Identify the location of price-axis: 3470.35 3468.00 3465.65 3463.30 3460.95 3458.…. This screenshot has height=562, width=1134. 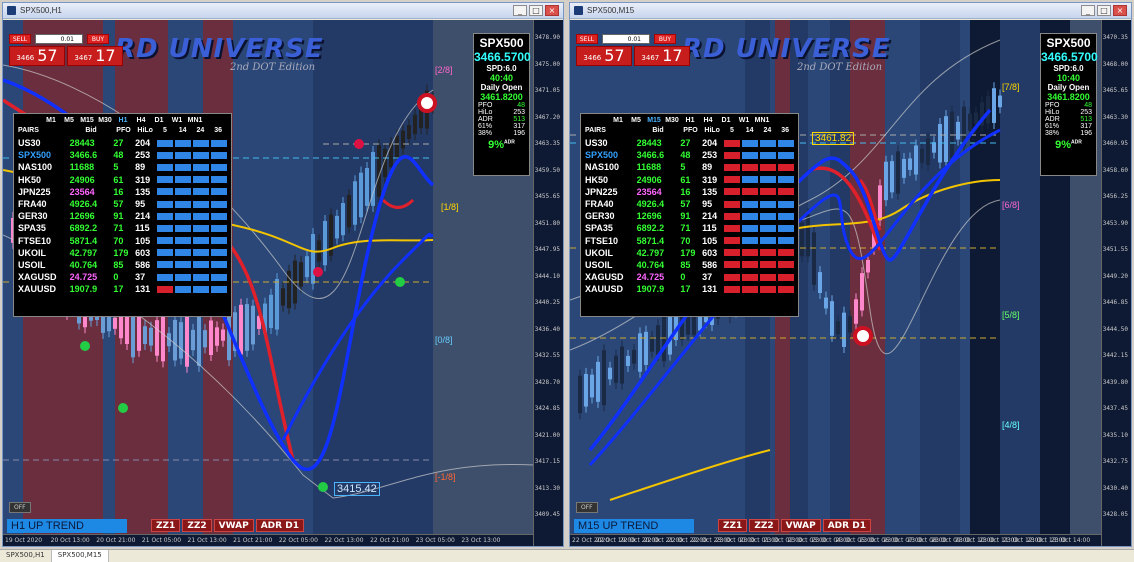
(1116, 283).